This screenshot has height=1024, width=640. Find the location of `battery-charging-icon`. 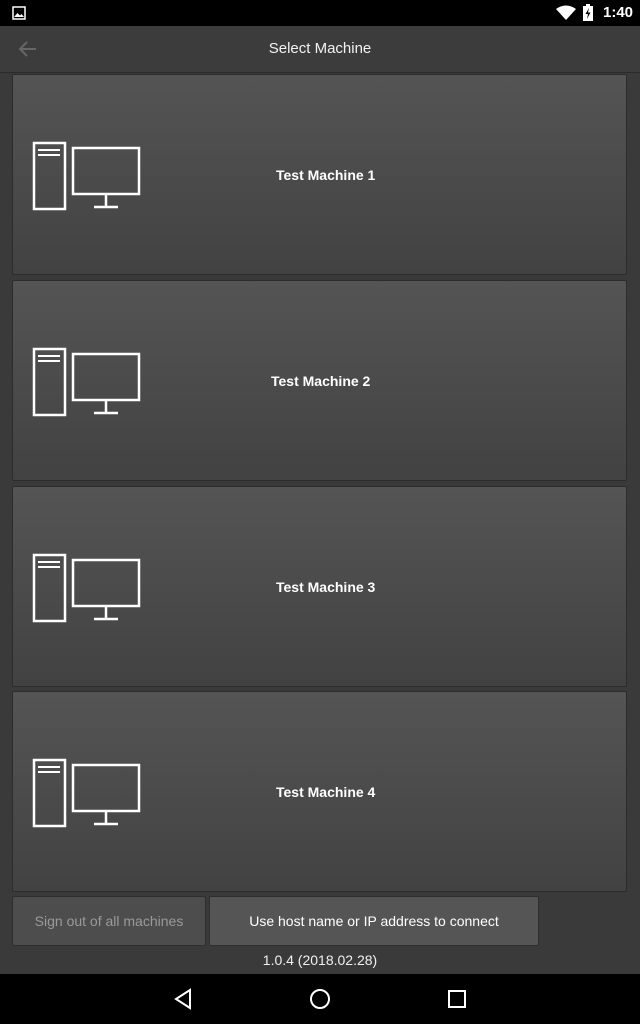

battery-charging-icon is located at coordinates (588, 12).